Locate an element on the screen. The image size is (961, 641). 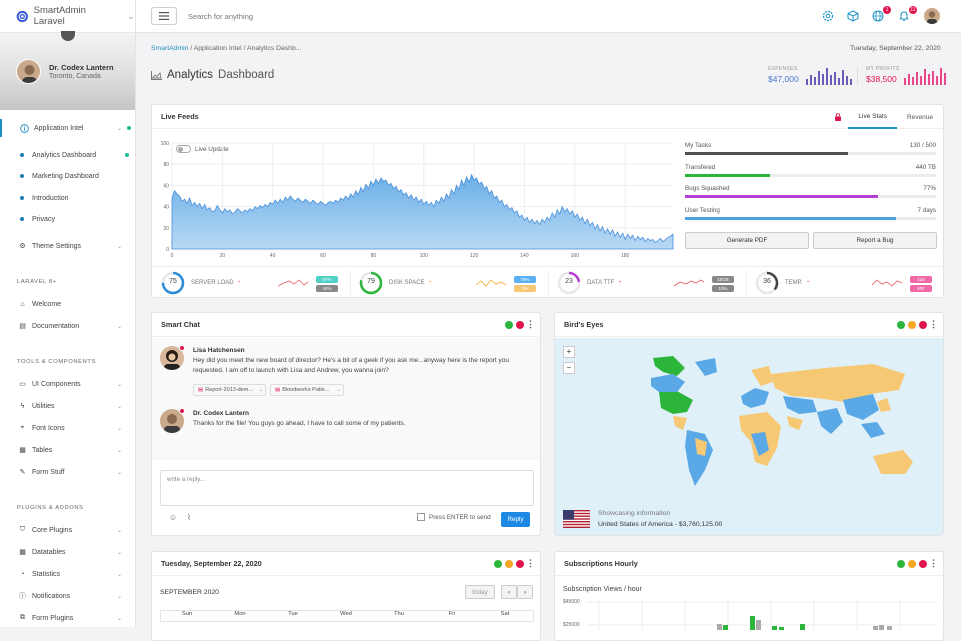
paperclip-icon: ⌇ is located at coordinates (189, 517).